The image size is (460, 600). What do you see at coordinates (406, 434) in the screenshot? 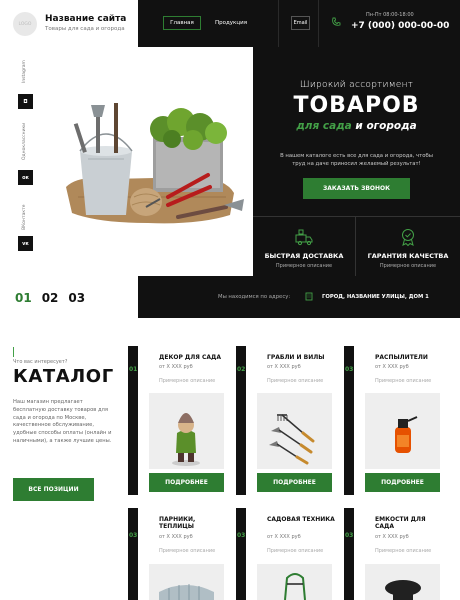
I see `sprayer-image` at bounding box center [406, 434].